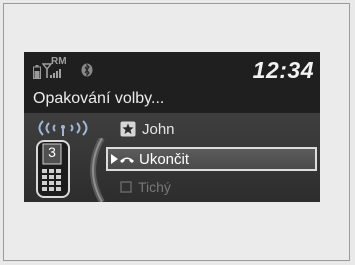 The image size is (355, 265). I want to click on battery-icon, so click(37, 72).